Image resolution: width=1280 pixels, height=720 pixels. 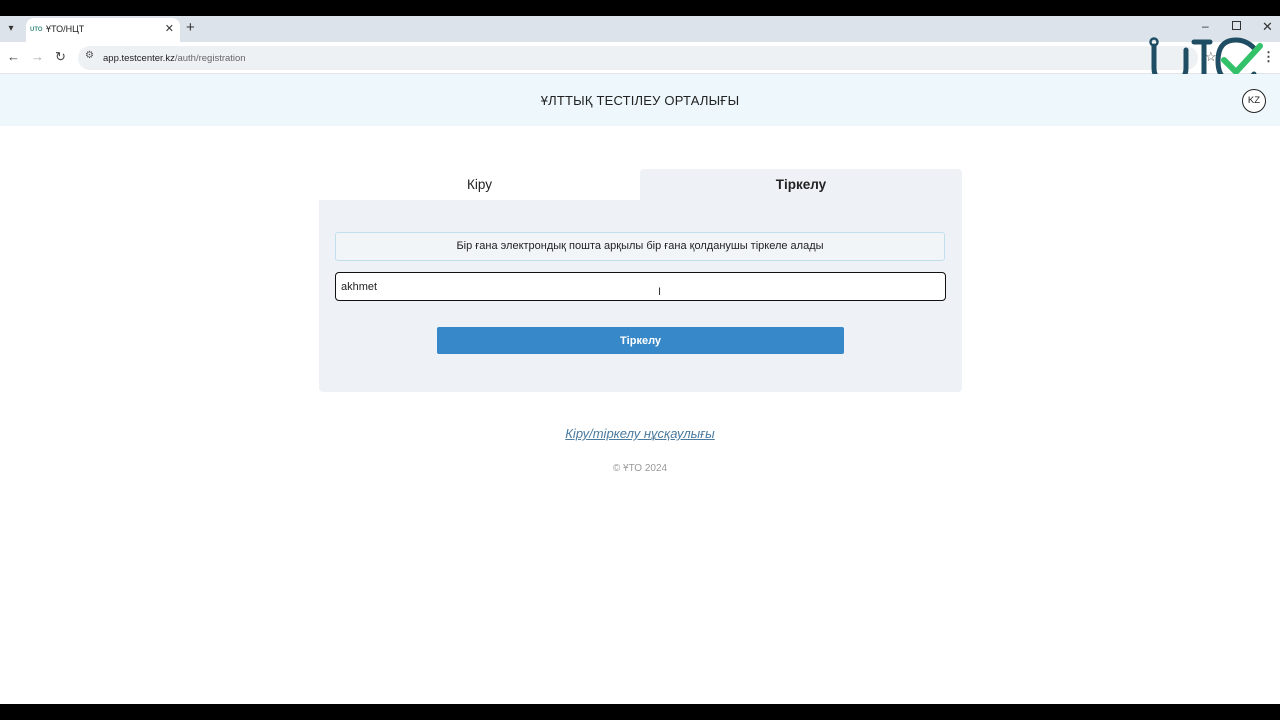 What do you see at coordinates (801, 184) in the screenshot?
I see `tab-register: Тіркелу` at bounding box center [801, 184].